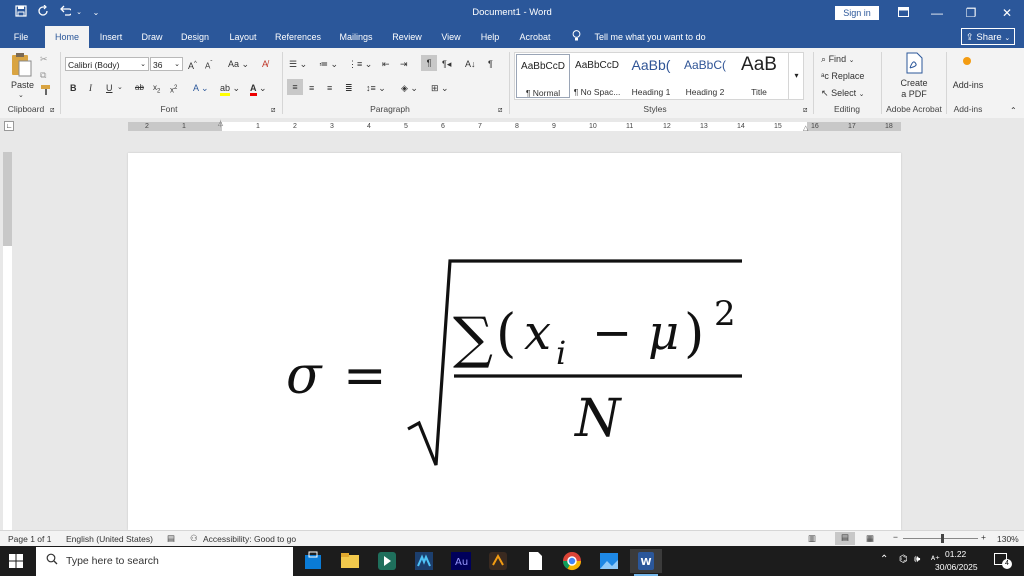  What do you see at coordinates (360, 64) in the screenshot?
I see `multilevel-list-icon: ⋮≡ ⌄` at bounding box center [360, 64].